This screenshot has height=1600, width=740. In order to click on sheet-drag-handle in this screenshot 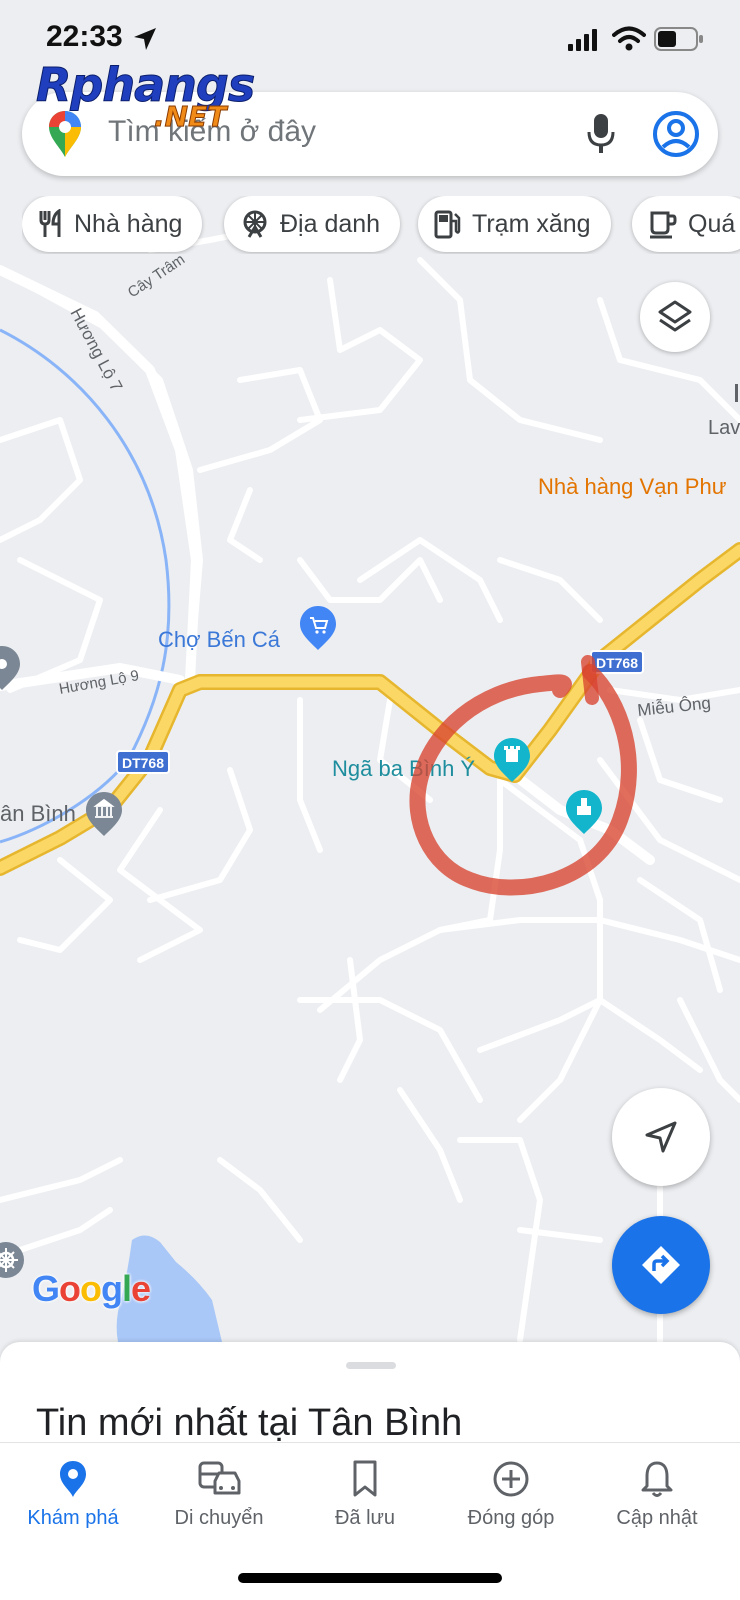, I will do `click(371, 1365)`.